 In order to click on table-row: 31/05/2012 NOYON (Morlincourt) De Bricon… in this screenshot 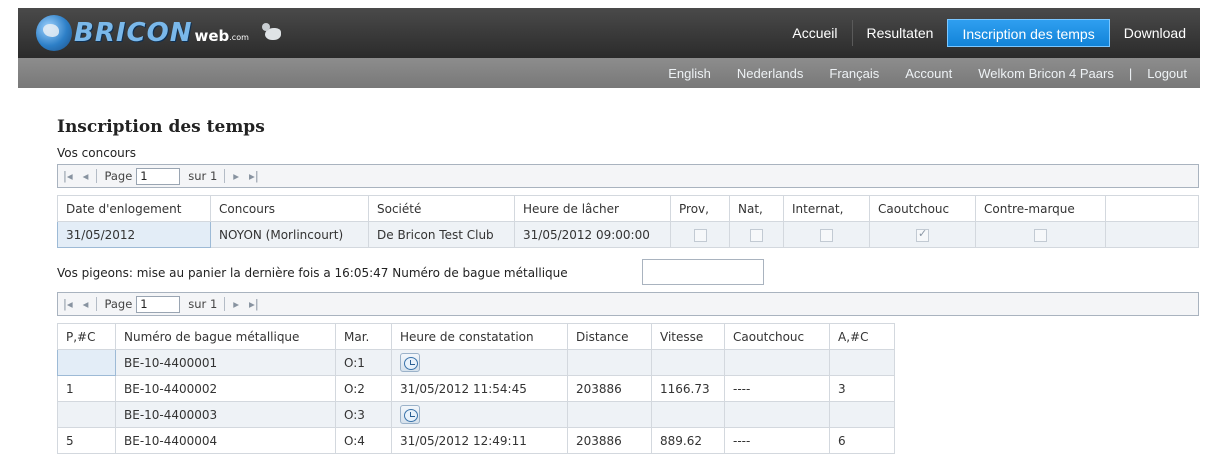, I will do `click(628, 234)`.